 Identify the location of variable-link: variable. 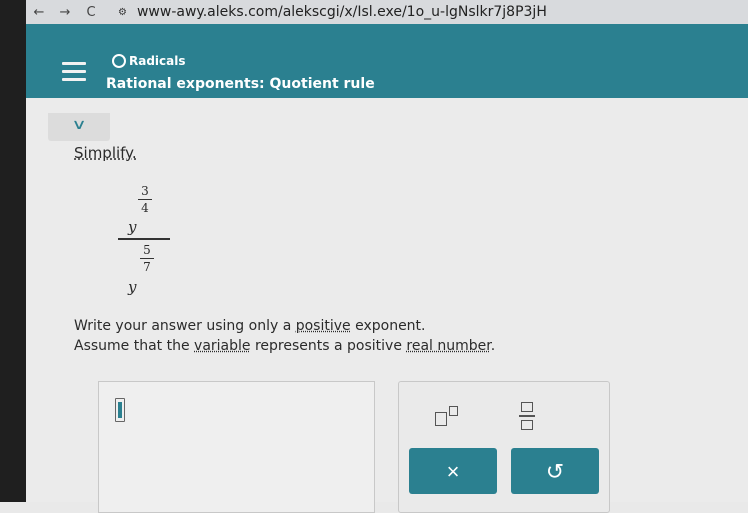
(222, 346).